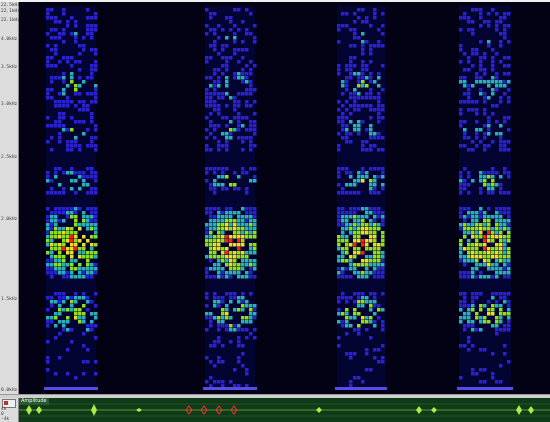 Image resolution: width=550 pixels, height=422 pixels. I want to click on freq-label: 22.1kHz, so click(10, 11).